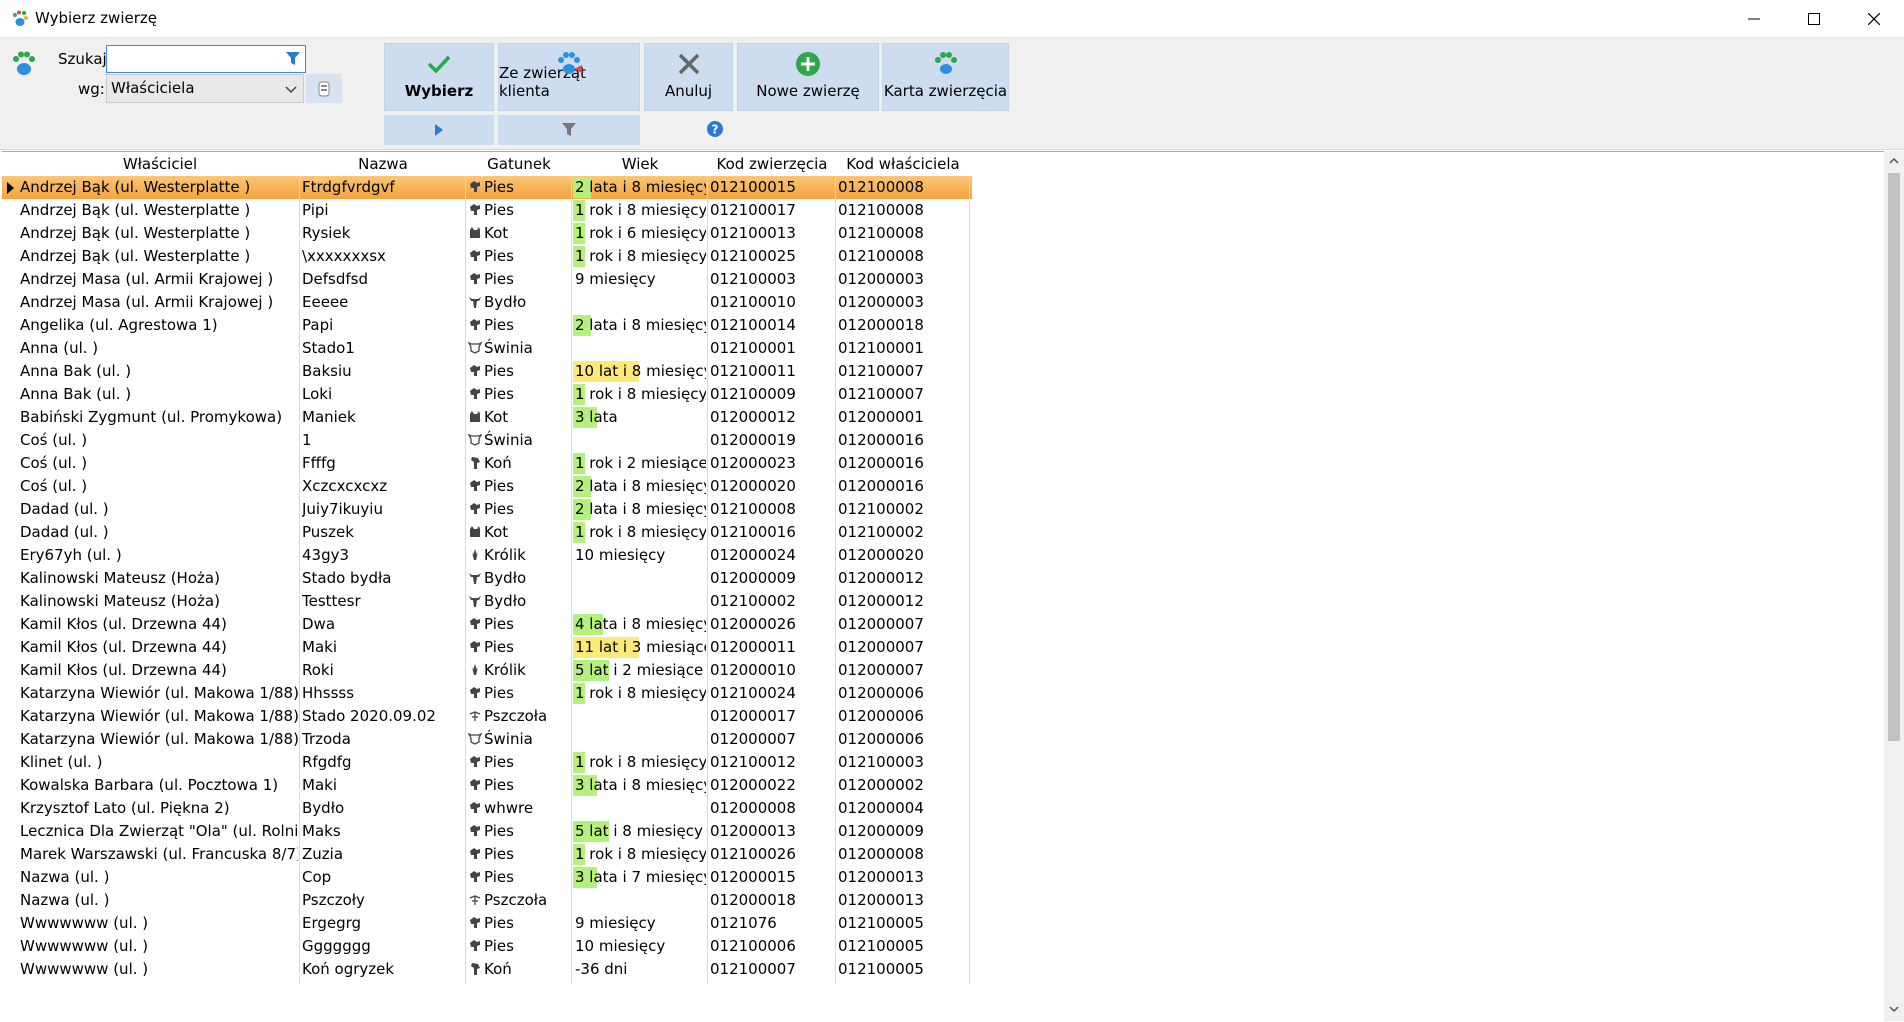  What do you see at coordinates (753, 394) in the screenshot?
I see `animal-code-cell: 012100009` at bounding box center [753, 394].